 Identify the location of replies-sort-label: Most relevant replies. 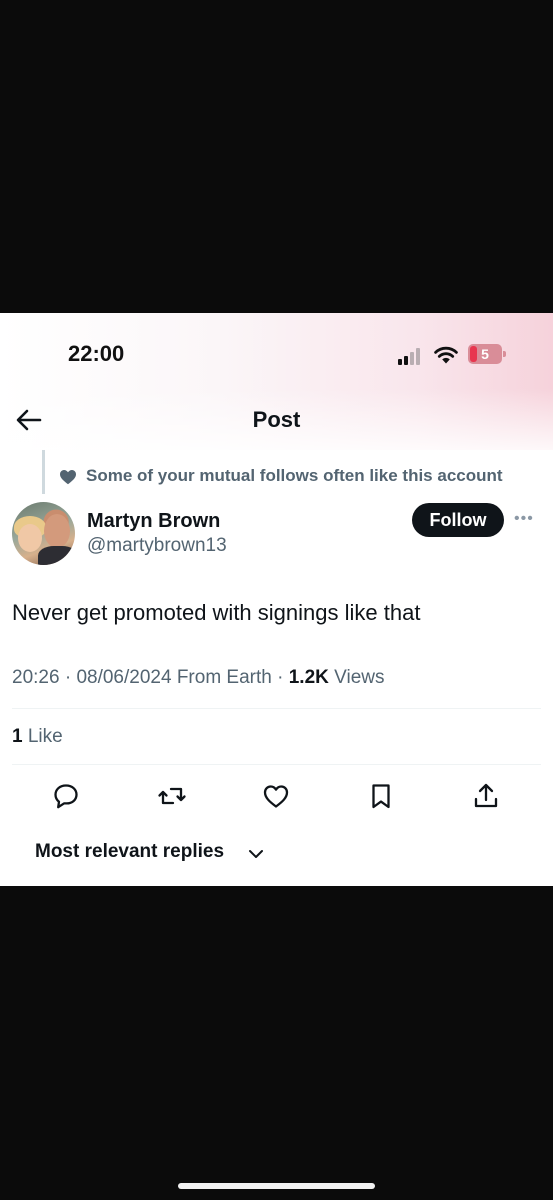
(130, 851).